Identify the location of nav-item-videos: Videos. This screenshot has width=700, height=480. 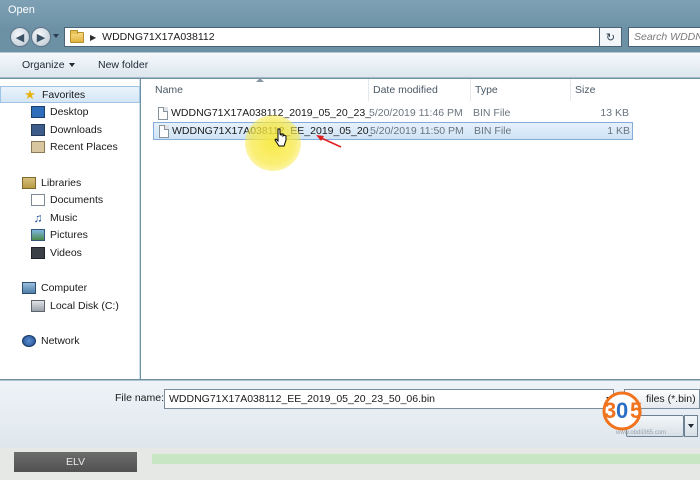
(70, 252).